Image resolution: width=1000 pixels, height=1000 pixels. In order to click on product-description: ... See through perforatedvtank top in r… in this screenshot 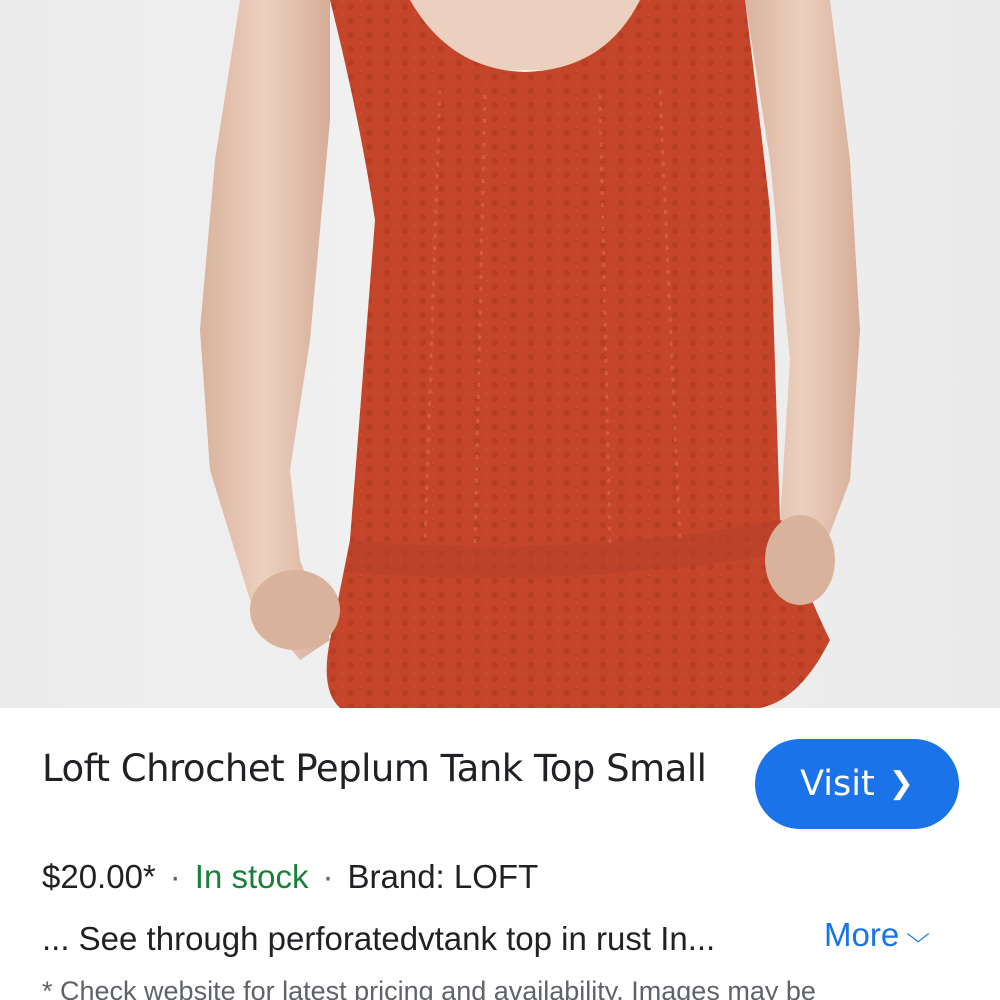, I will do `click(379, 938)`.